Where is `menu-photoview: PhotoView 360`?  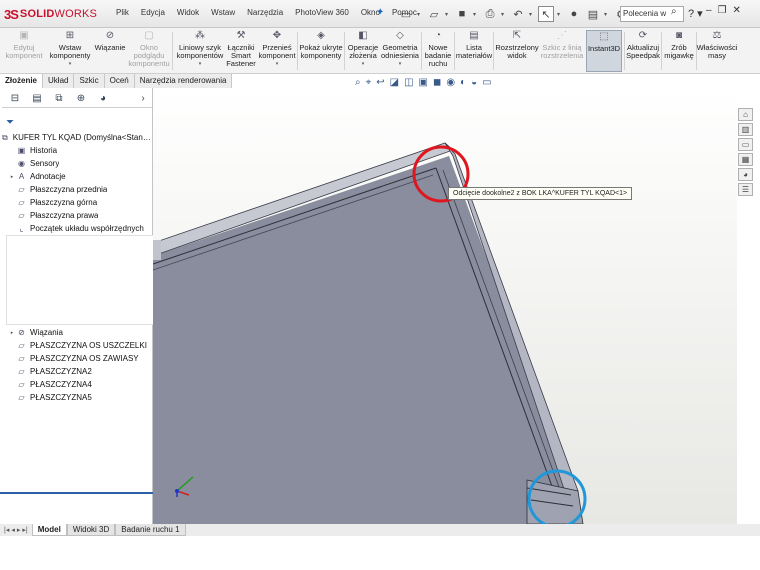
menu-photoview: PhotoView 360 is located at coordinates (322, 12).